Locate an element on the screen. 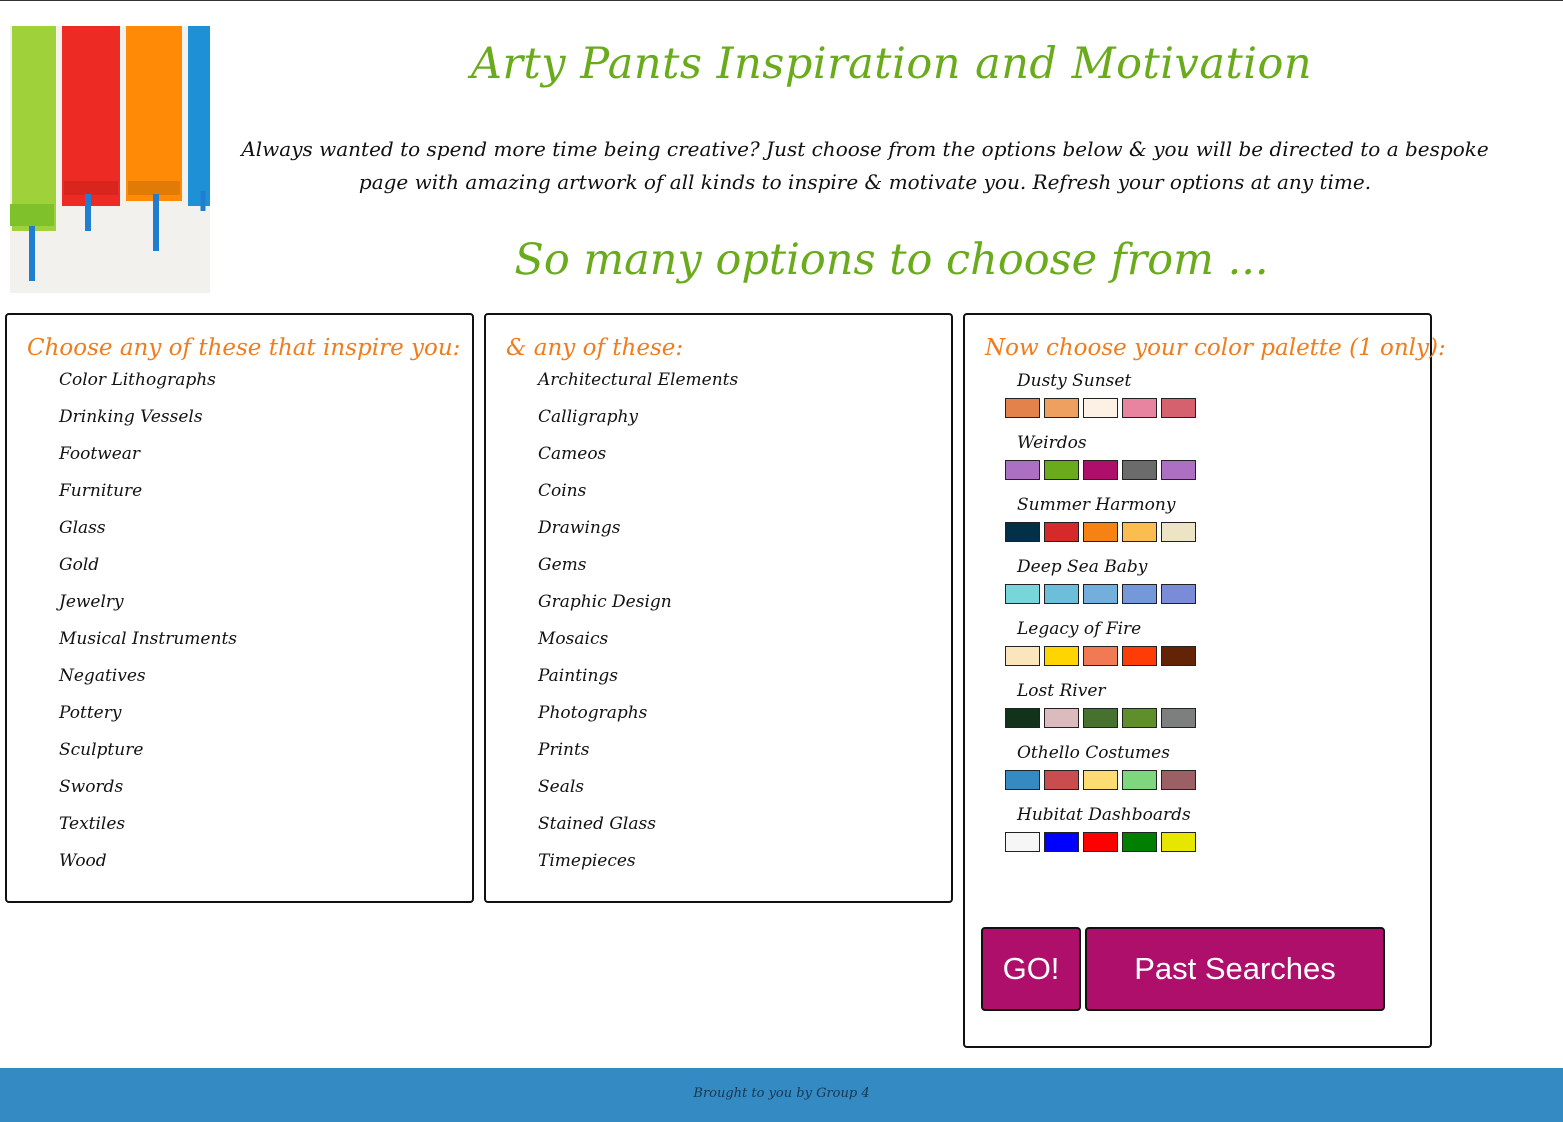 The height and width of the screenshot is (1122, 1563). paint-rollers-icon is located at coordinates (110, 159).